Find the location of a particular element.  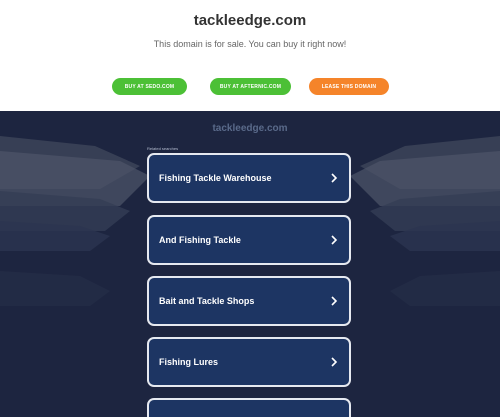

related-searches-label: Related searches is located at coordinates (163, 148).